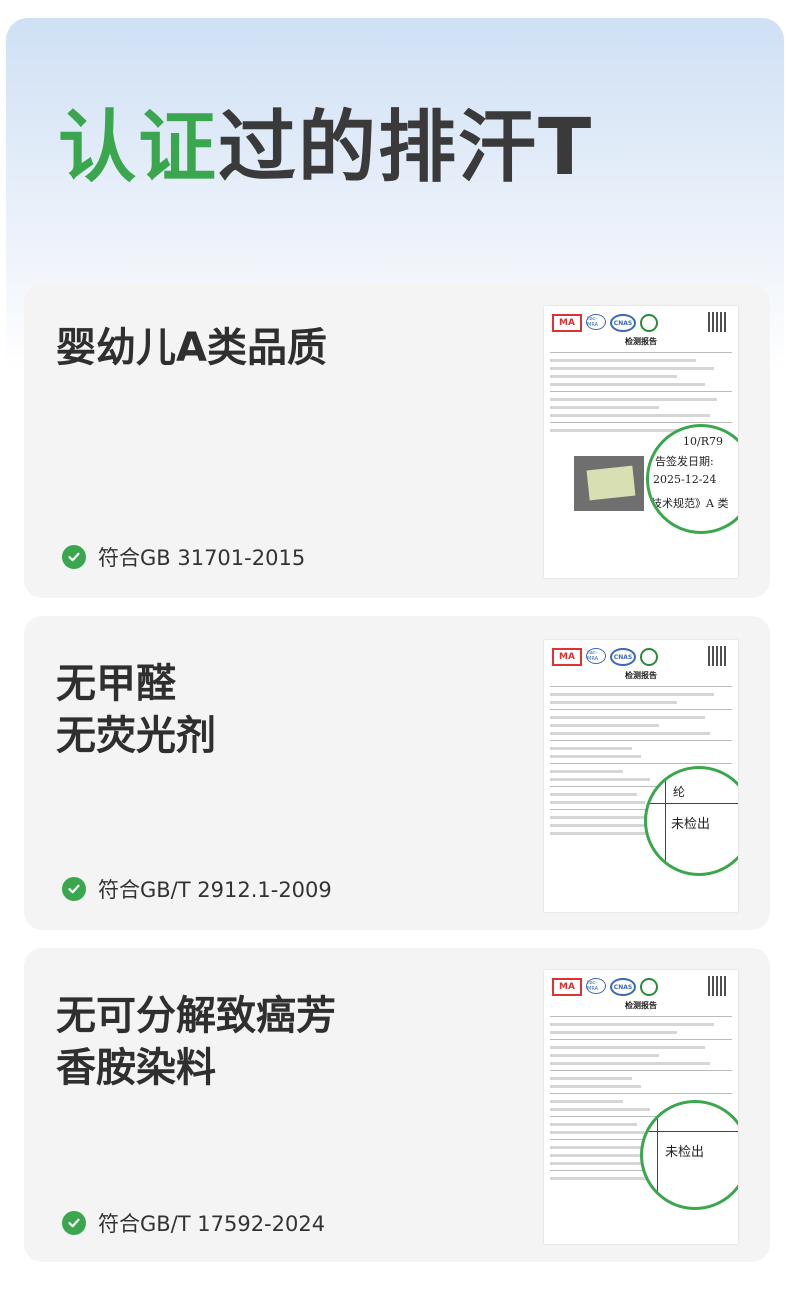 Image resolution: width=790 pixels, height=1295 pixels. What do you see at coordinates (703, 441) in the screenshot?
I see `zoom-text: 10/R79` at bounding box center [703, 441].